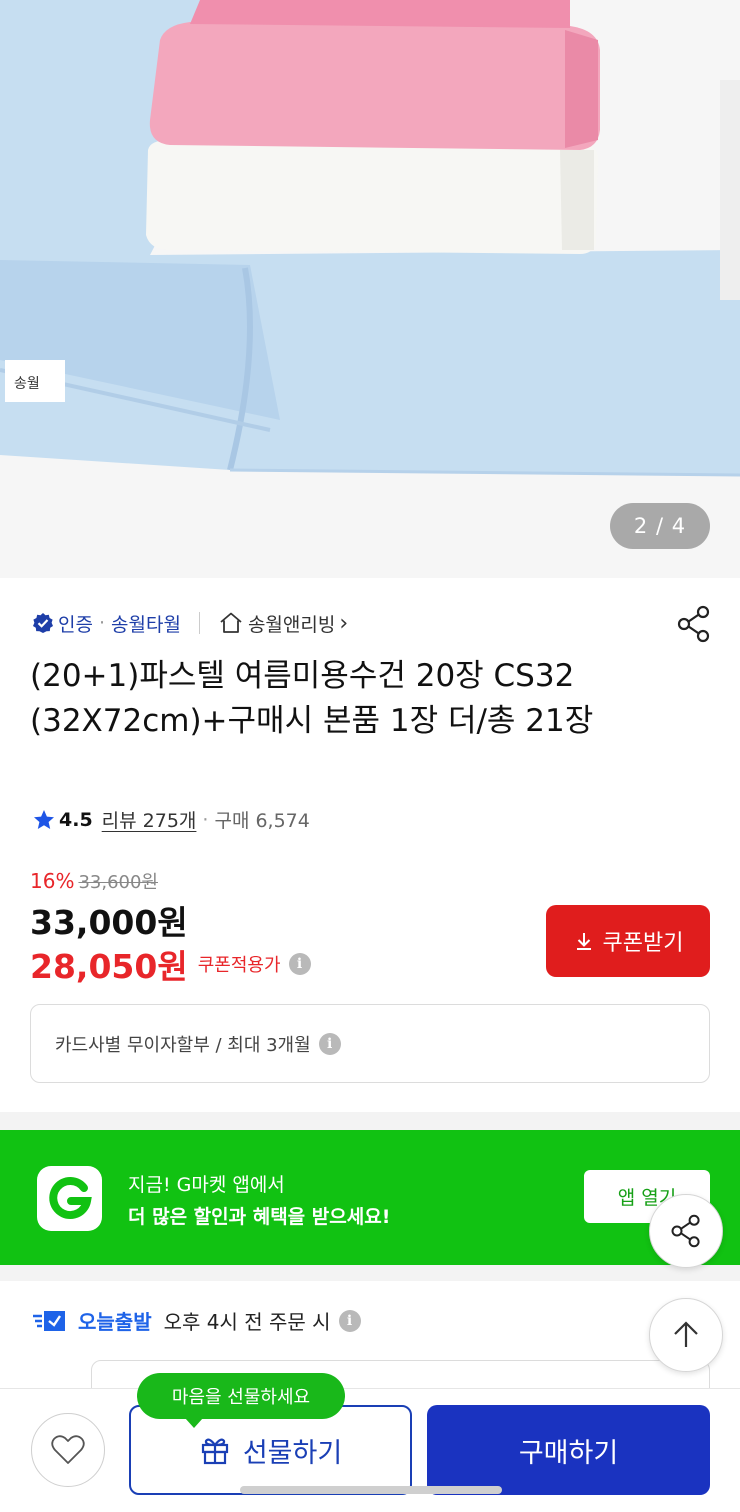  I want to click on rating-value: 4.5, so click(76, 819).